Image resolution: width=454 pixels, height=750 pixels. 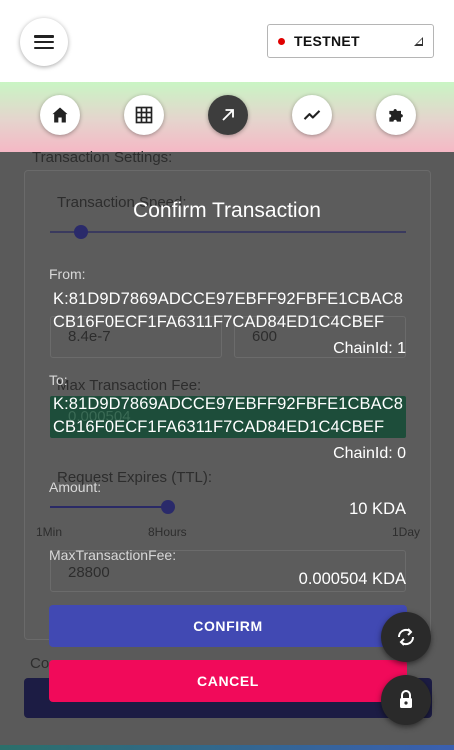 I want to click on network-label: TESTNET, so click(x=327, y=41).